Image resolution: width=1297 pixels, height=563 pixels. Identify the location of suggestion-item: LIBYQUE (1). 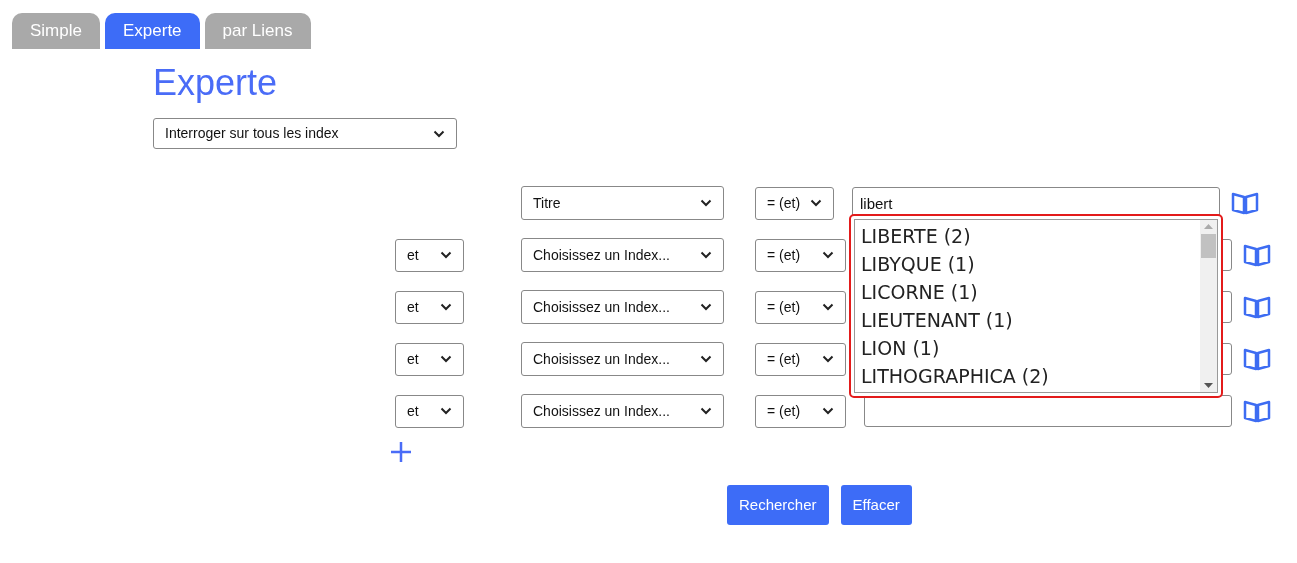
(1027, 264).